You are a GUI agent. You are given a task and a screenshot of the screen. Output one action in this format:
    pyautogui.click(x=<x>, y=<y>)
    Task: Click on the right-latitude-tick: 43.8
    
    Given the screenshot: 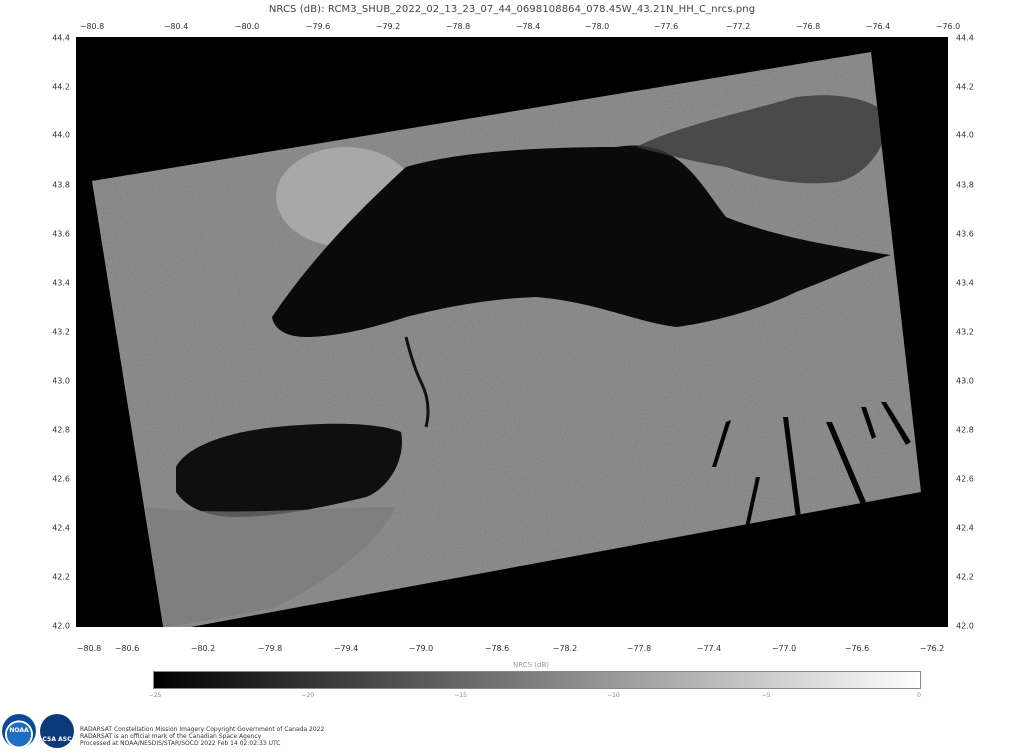 What is the action you would take?
    pyautogui.click(x=965, y=185)
    